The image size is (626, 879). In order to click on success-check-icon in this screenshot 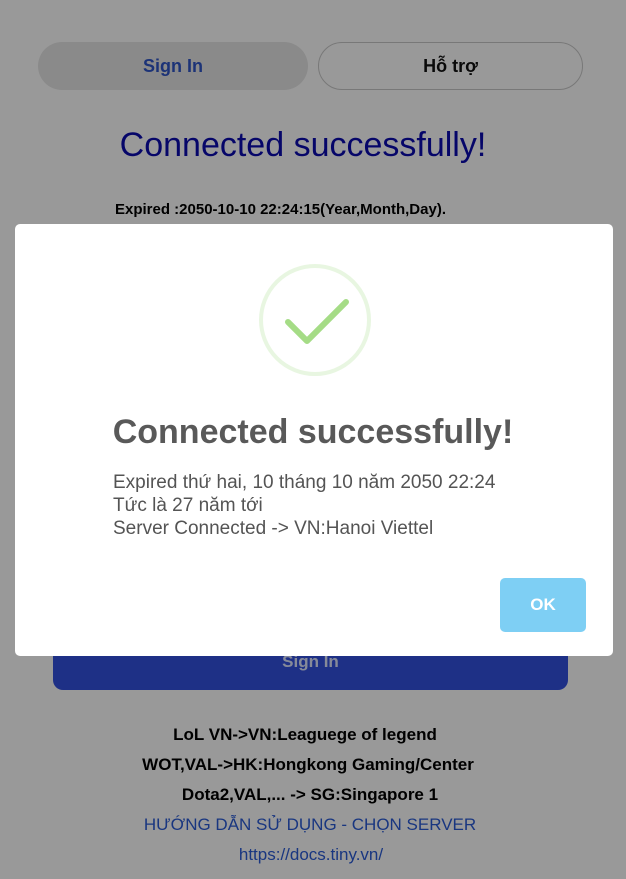, I will do `click(315, 320)`.